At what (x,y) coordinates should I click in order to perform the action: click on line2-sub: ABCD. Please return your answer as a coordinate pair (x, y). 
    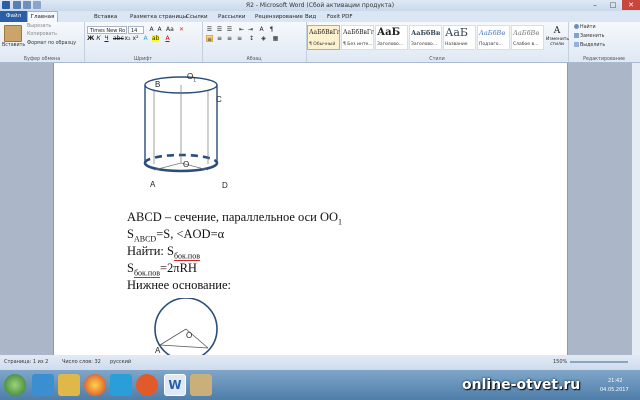
    Looking at the image, I should click on (145, 239).